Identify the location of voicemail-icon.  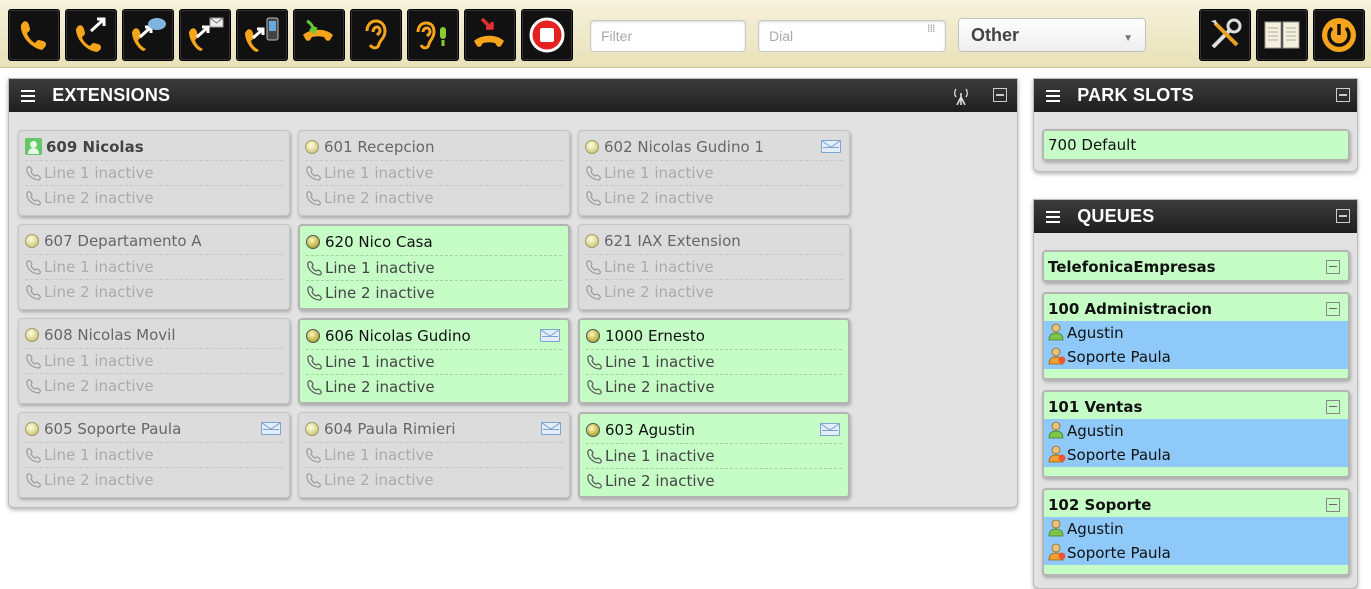
(205, 35).